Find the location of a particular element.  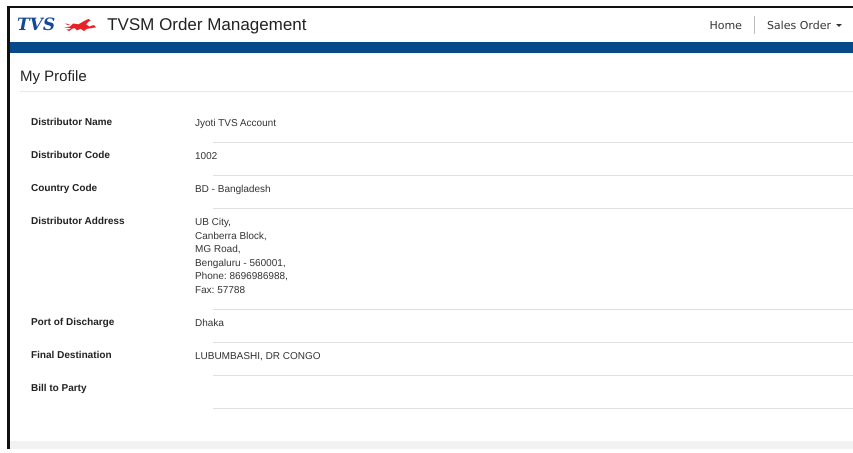

horse-logo-icon is located at coordinates (80, 25).